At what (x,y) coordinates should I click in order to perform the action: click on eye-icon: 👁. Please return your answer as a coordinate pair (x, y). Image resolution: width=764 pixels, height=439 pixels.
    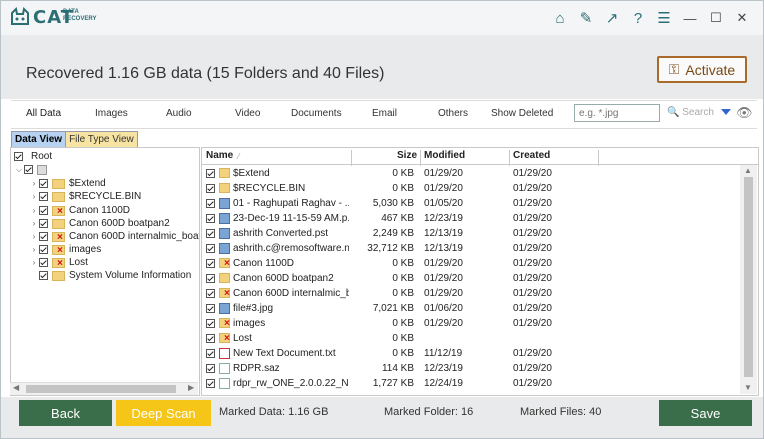
    Looking at the image, I should click on (744, 113).